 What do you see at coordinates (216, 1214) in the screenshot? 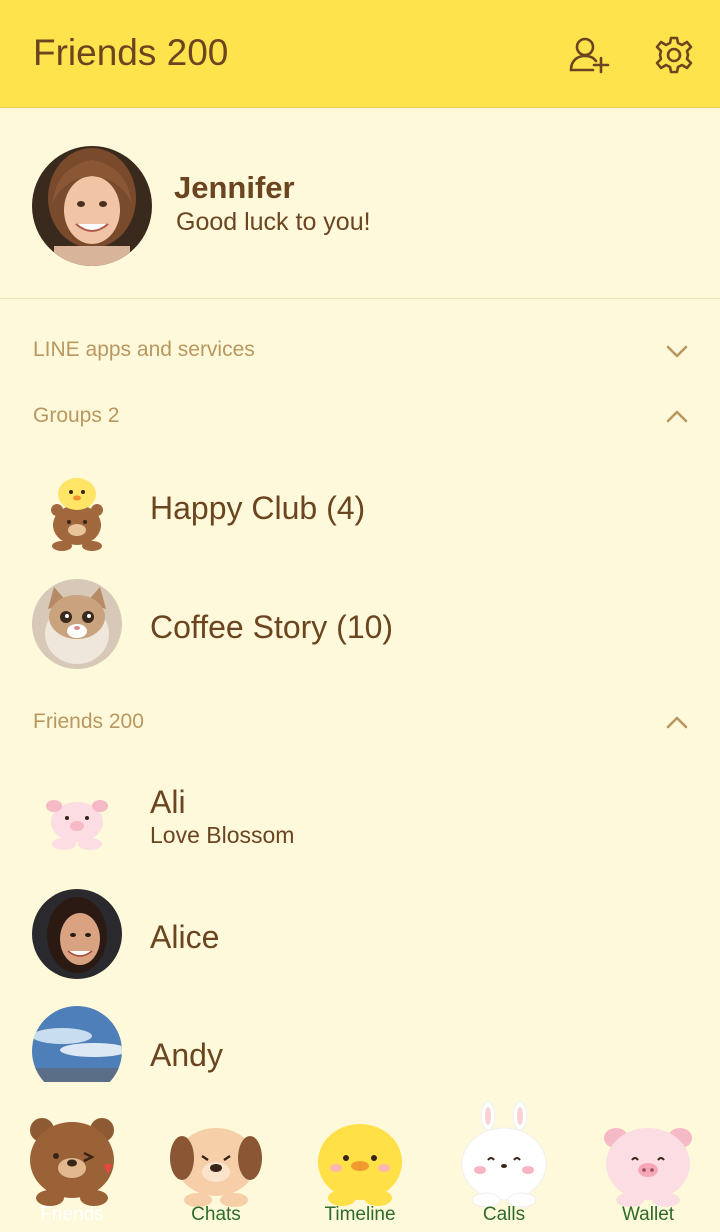
I see `tab-label: Chats` at bounding box center [216, 1214].